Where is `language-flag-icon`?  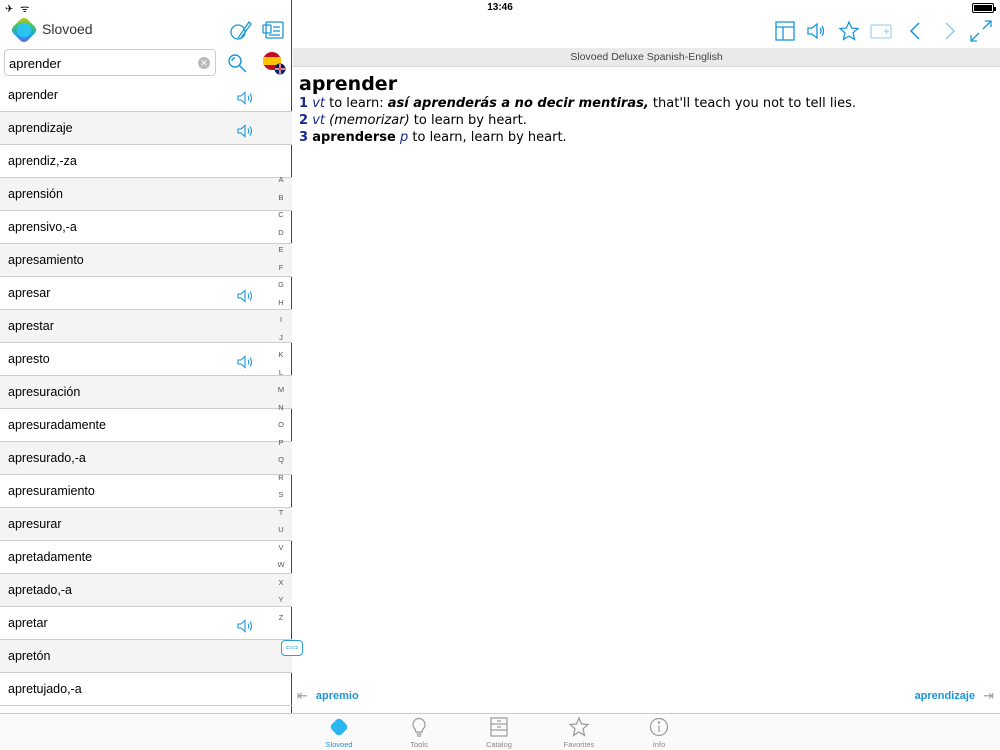 language-flag-icon is located at coordinates (274, 63).